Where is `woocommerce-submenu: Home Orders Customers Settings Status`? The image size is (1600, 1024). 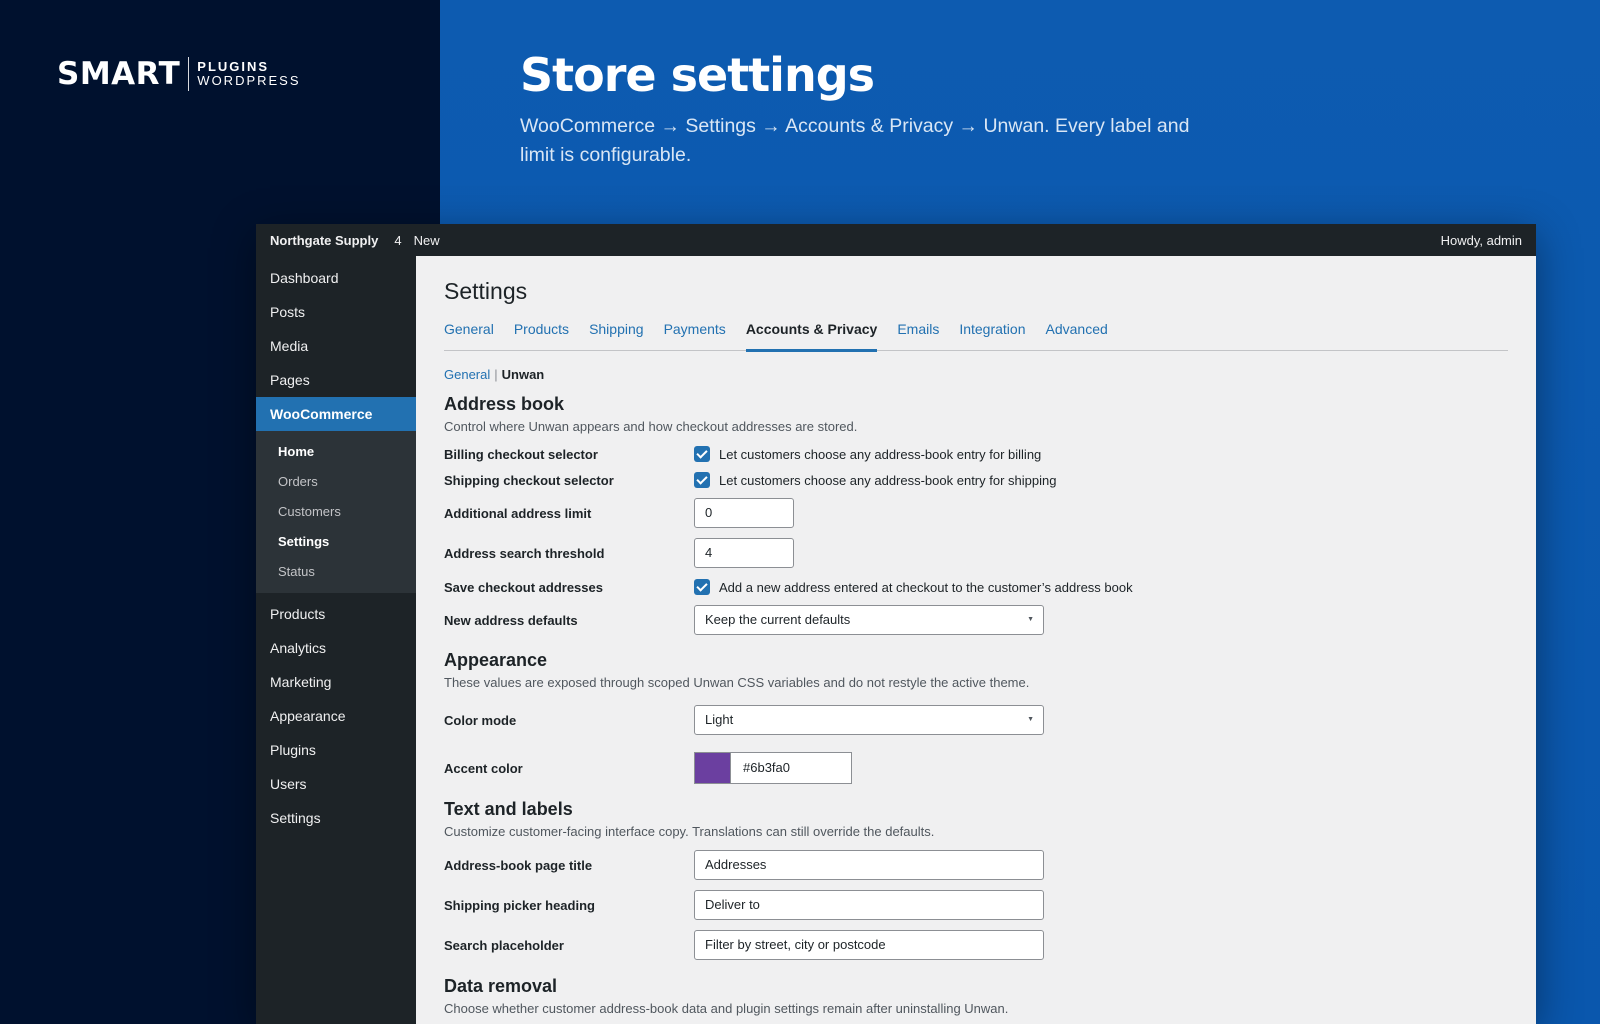 woocommerce-submenu: Home Orders Customers Settings Status is located at coordinates (336, 512).